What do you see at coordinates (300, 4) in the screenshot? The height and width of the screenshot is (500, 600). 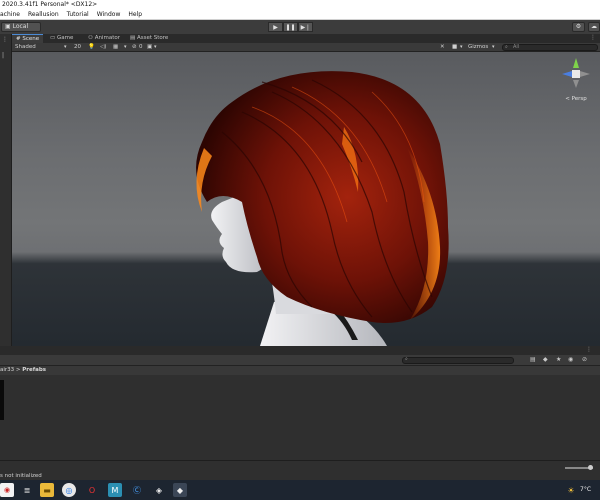 I see `window-title-bar: 2020.3.41f1 Personal* <DX12>` at bounding box center [300, 4].